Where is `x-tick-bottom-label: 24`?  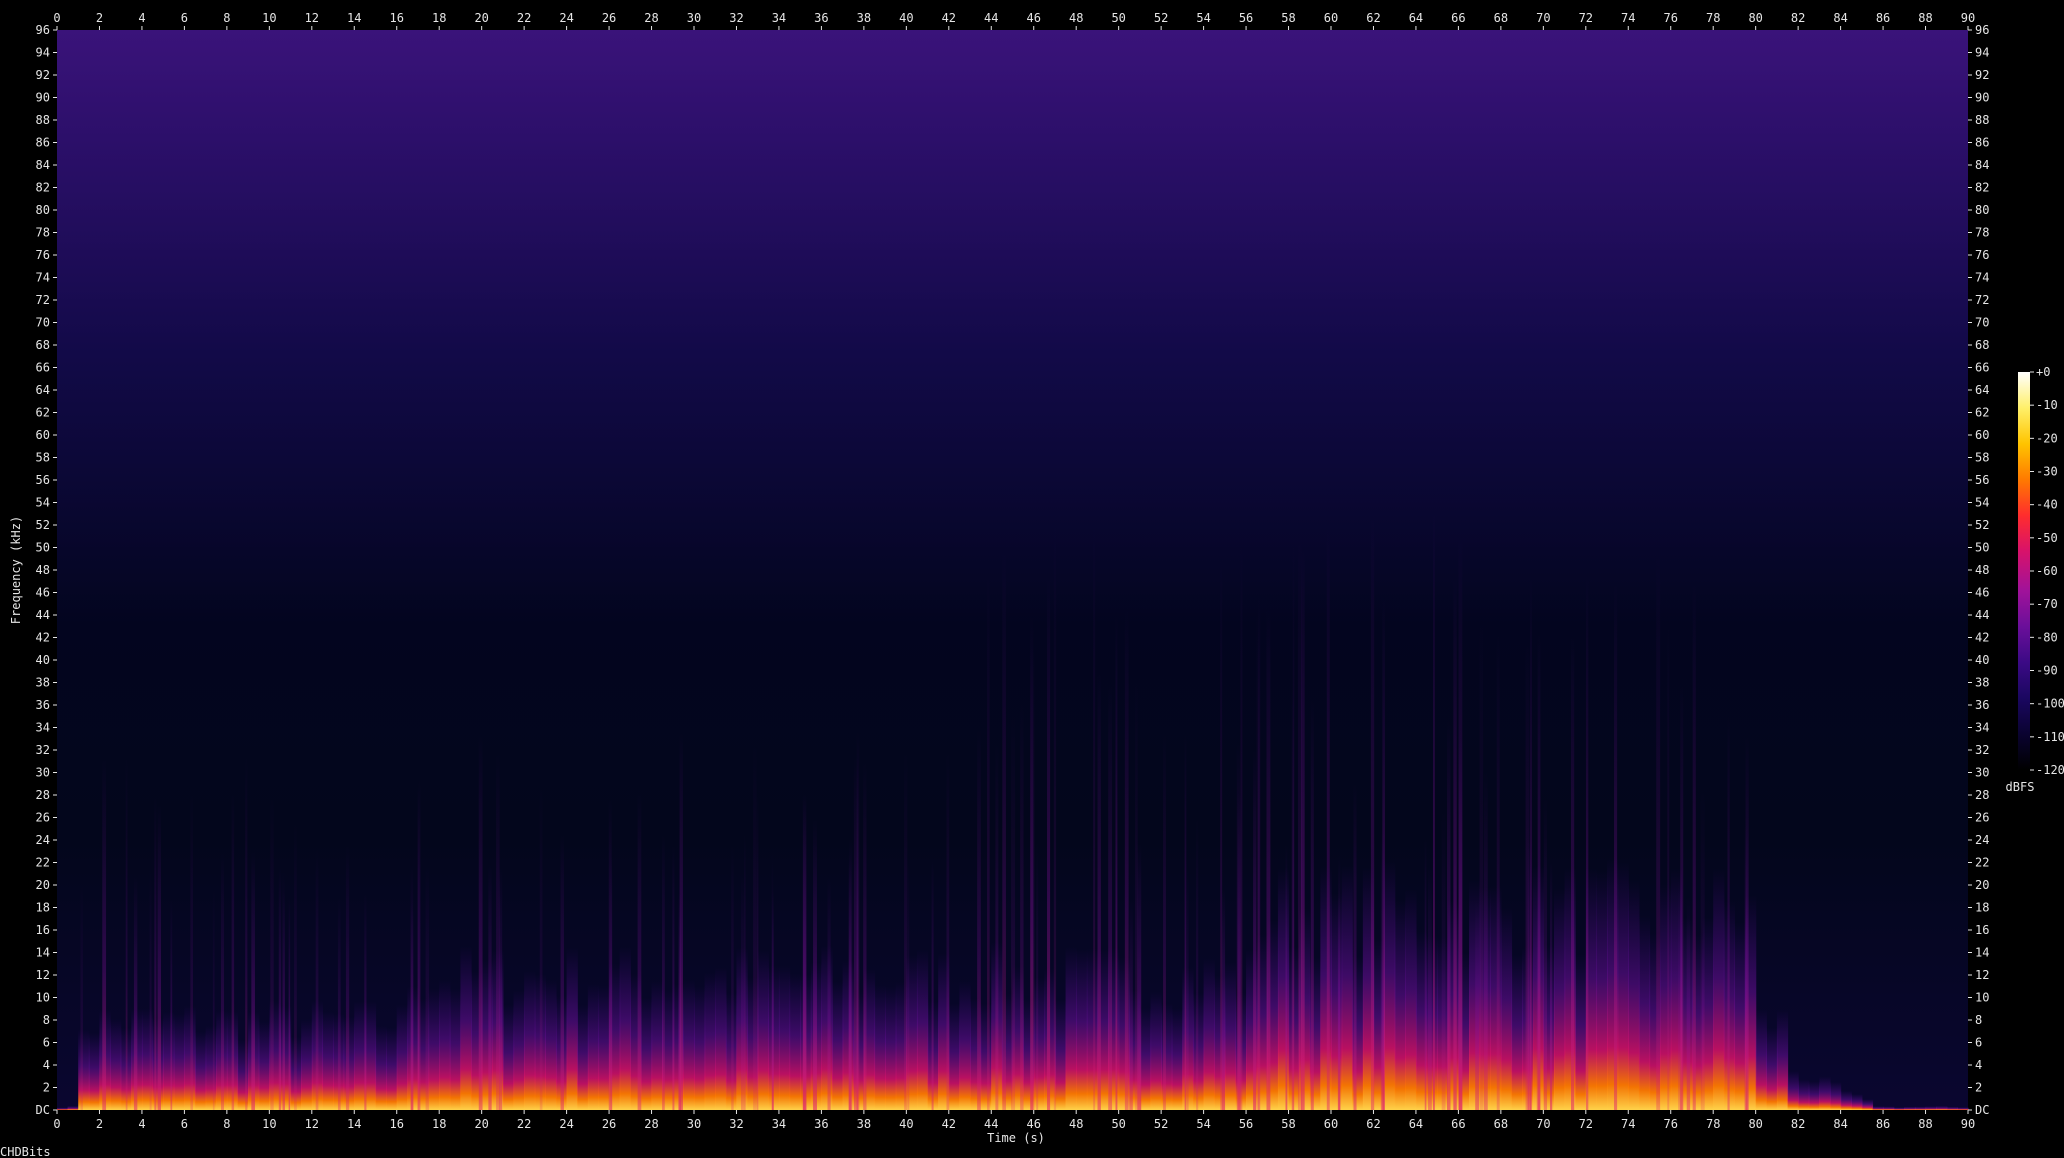
x-tick-bottom-label: 24 is located at coordinates (566, 1124).